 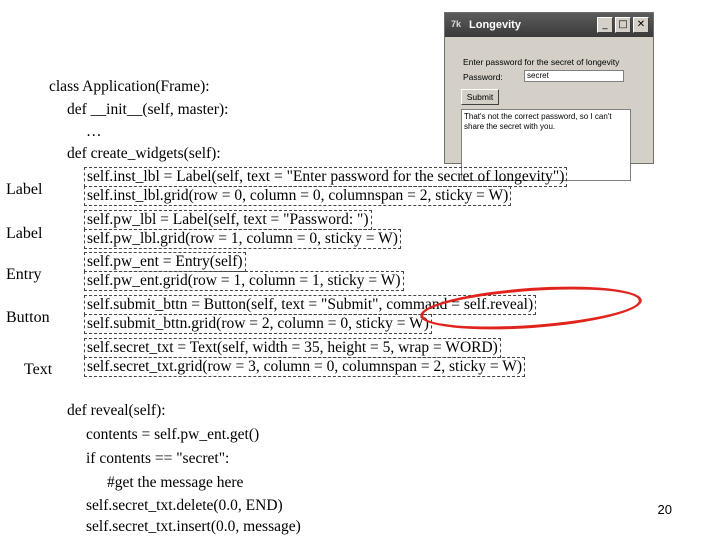 What do you see at coordinates (165, 262) in the screenshot?
I see `code-line-pw-ent: self.pw_ent = Entry(self)` at bounding box center [165, 262].